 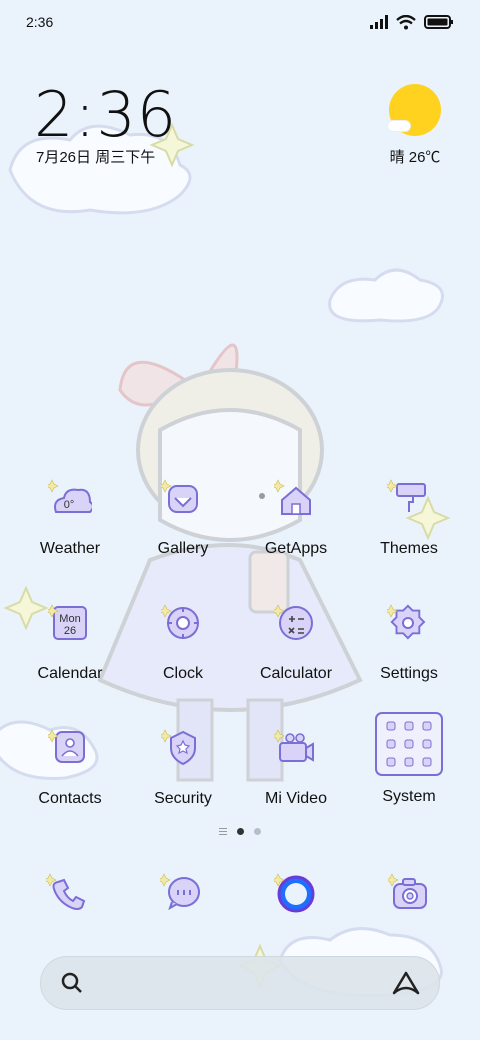 I want to click on weather-icon: 0°, so click(x=69, y=500).